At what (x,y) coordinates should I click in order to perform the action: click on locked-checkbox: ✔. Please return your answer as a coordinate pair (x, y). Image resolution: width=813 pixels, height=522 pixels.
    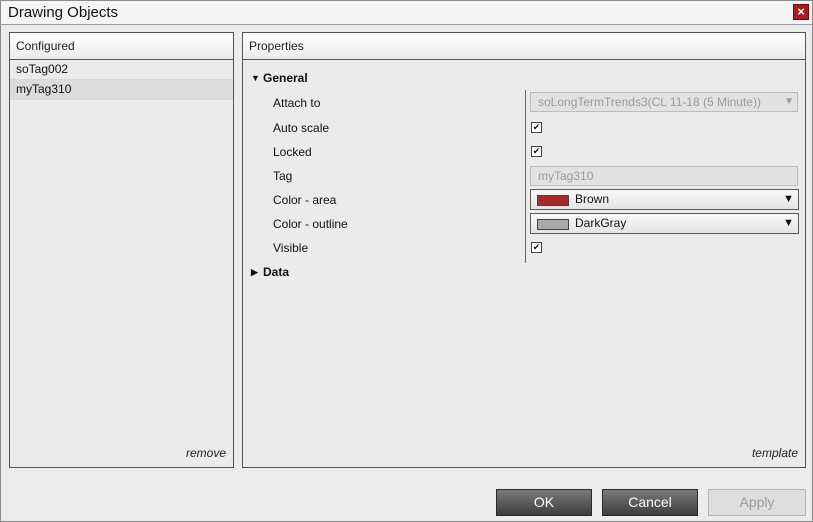
    Looking at the image, I should click on (536, 151).